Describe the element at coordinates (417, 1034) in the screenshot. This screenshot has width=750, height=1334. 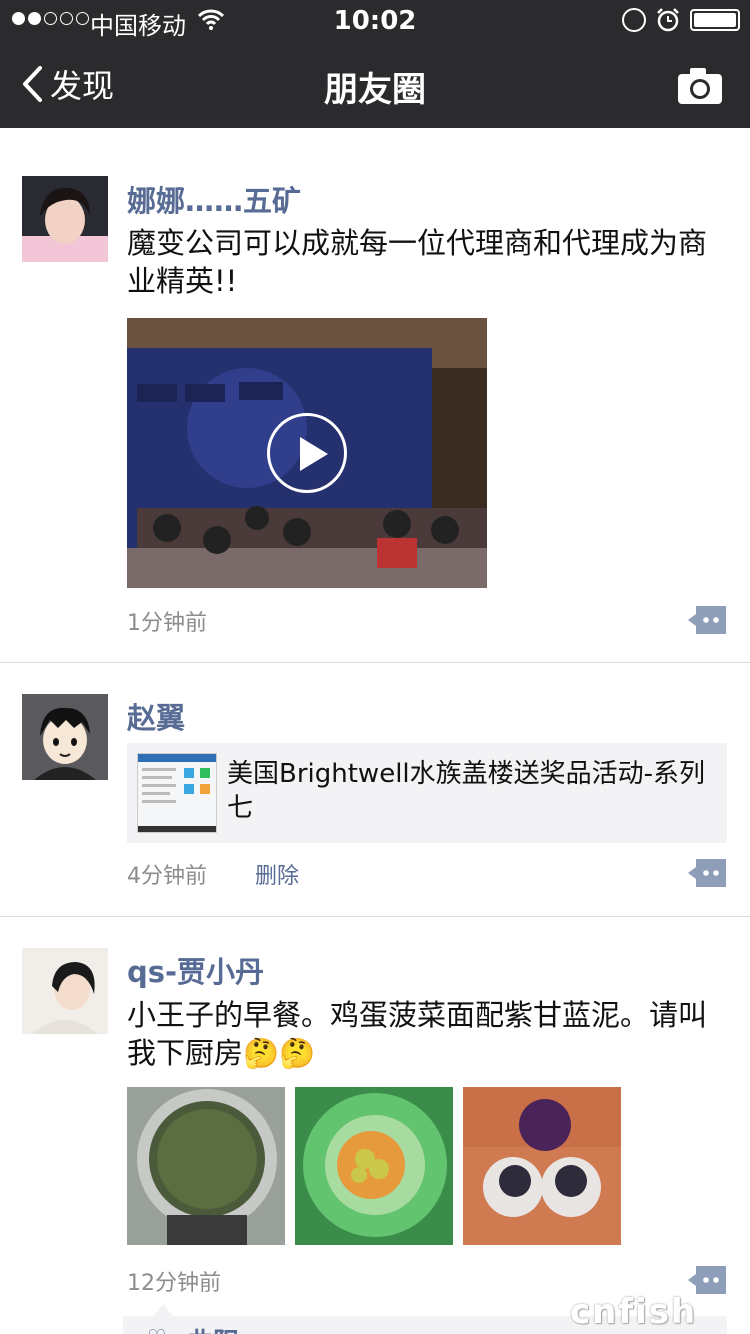
I see `post-text: 小王子的早餐。鸡蛋菠菜面配紫甘蓝泥。请叫我下厨房🤔🤔` at that location.